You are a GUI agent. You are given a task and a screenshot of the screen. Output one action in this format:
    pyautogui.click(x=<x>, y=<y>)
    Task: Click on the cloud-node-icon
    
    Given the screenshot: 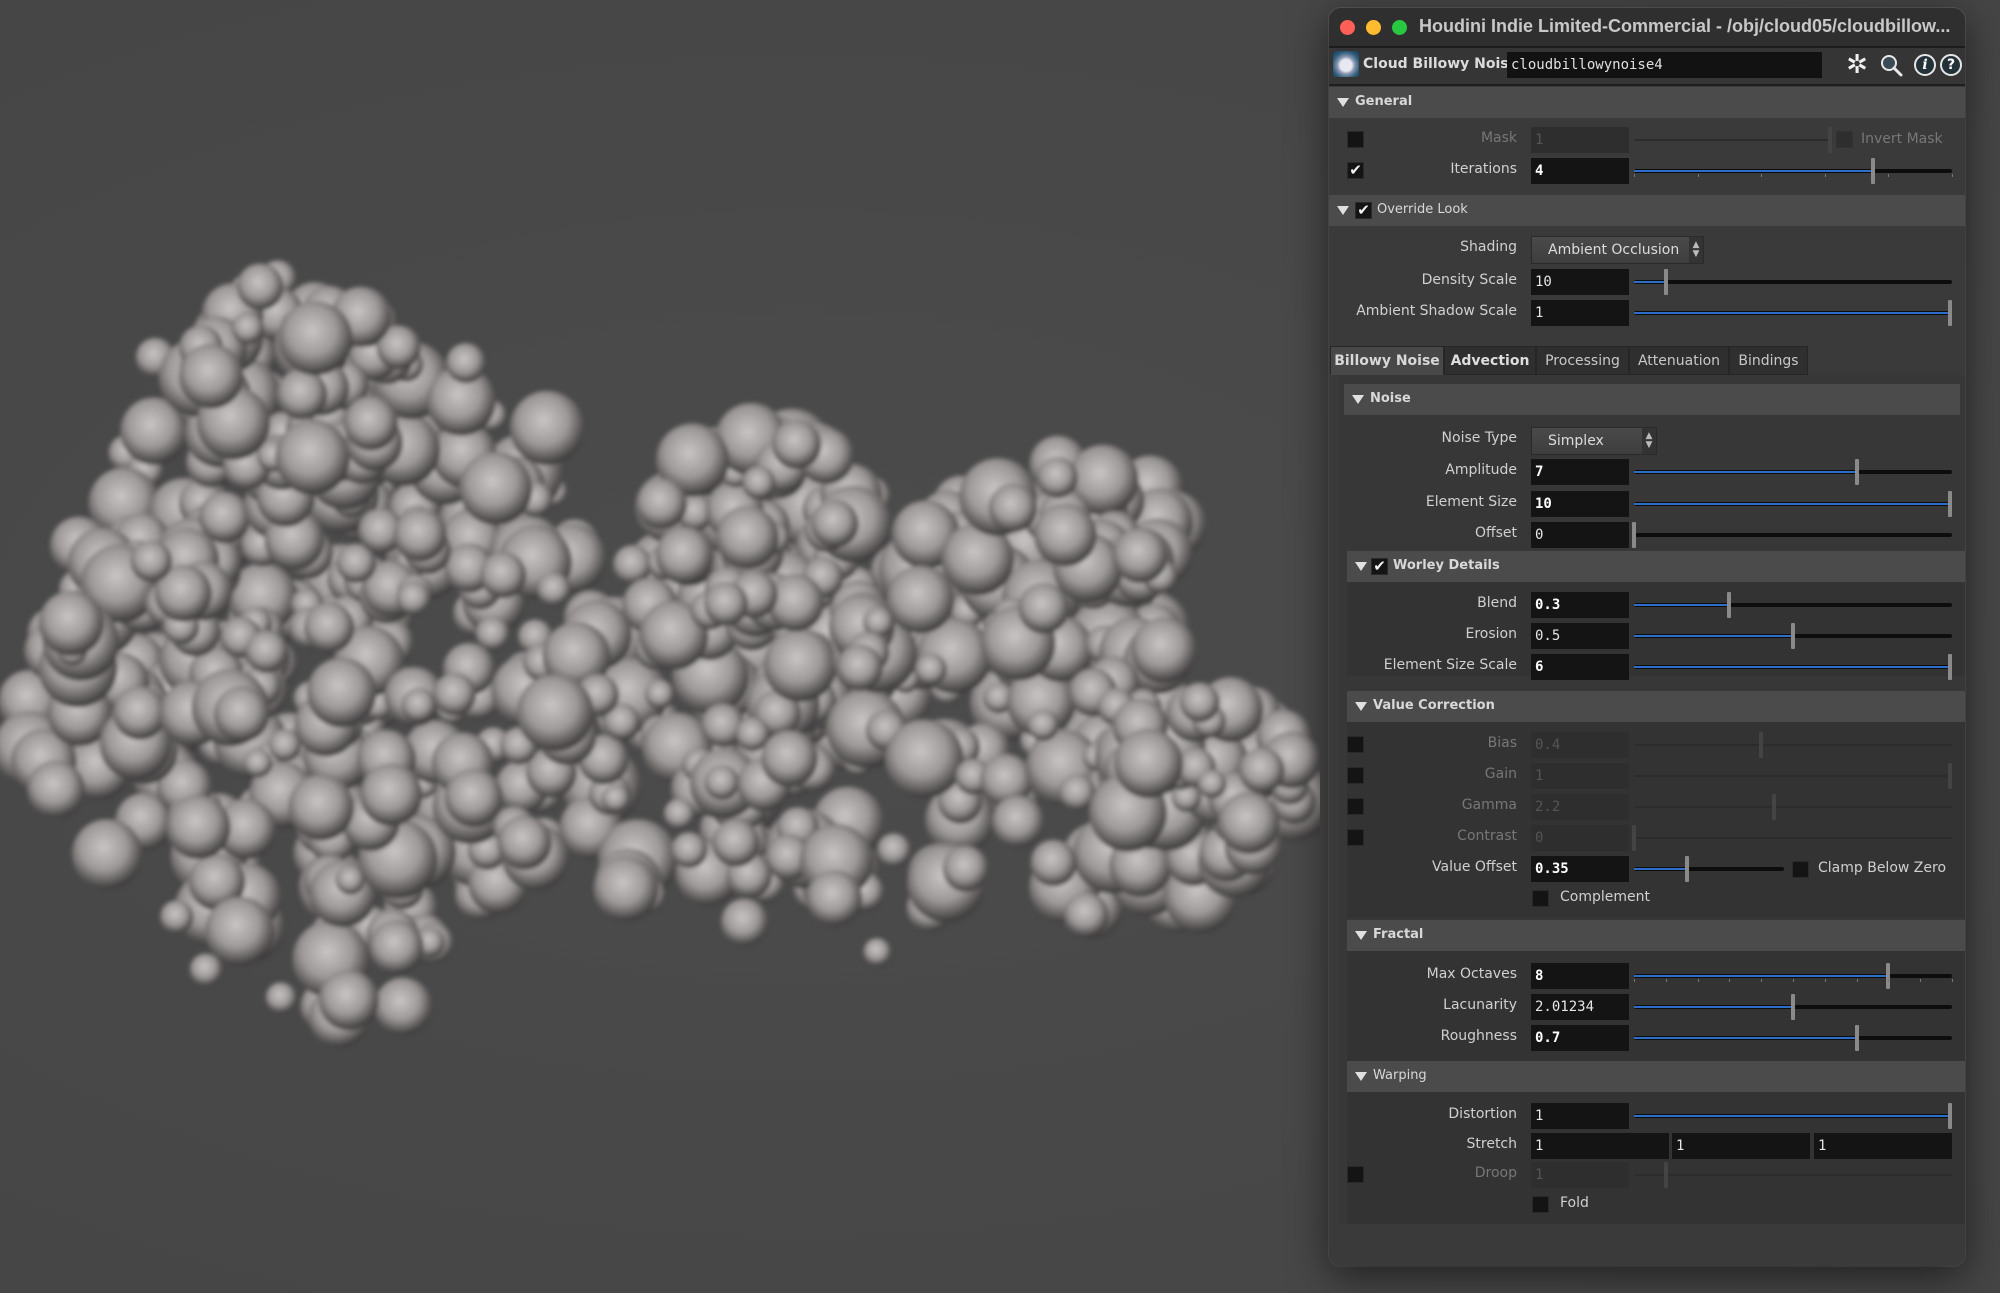 What is the action you would take?
    pyautogui.click(x=1346, y=64)
    